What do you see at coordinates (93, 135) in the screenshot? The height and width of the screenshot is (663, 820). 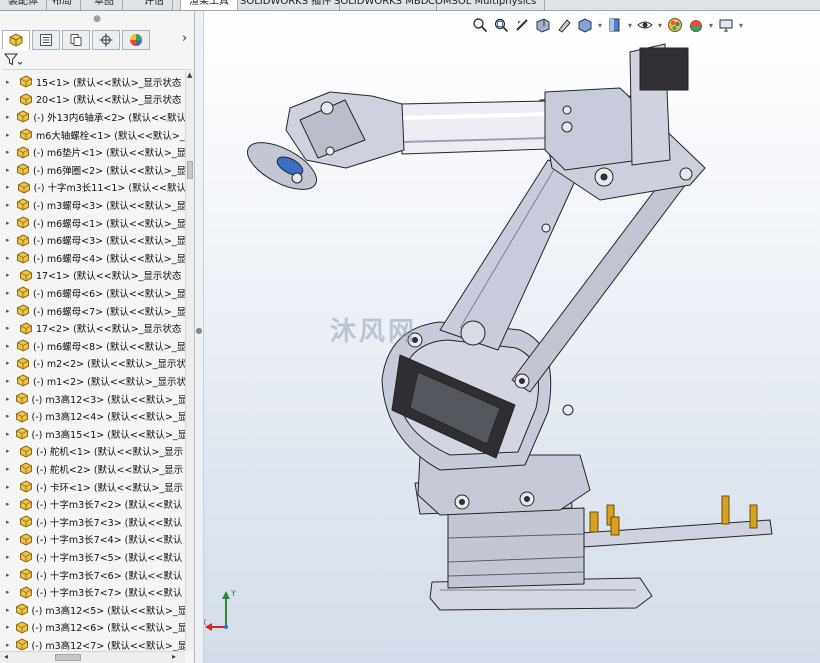 I see `tree-item: ▸ m6大轴螺栓<1> (默认<<默认>_` at bounding box center [93, 135].